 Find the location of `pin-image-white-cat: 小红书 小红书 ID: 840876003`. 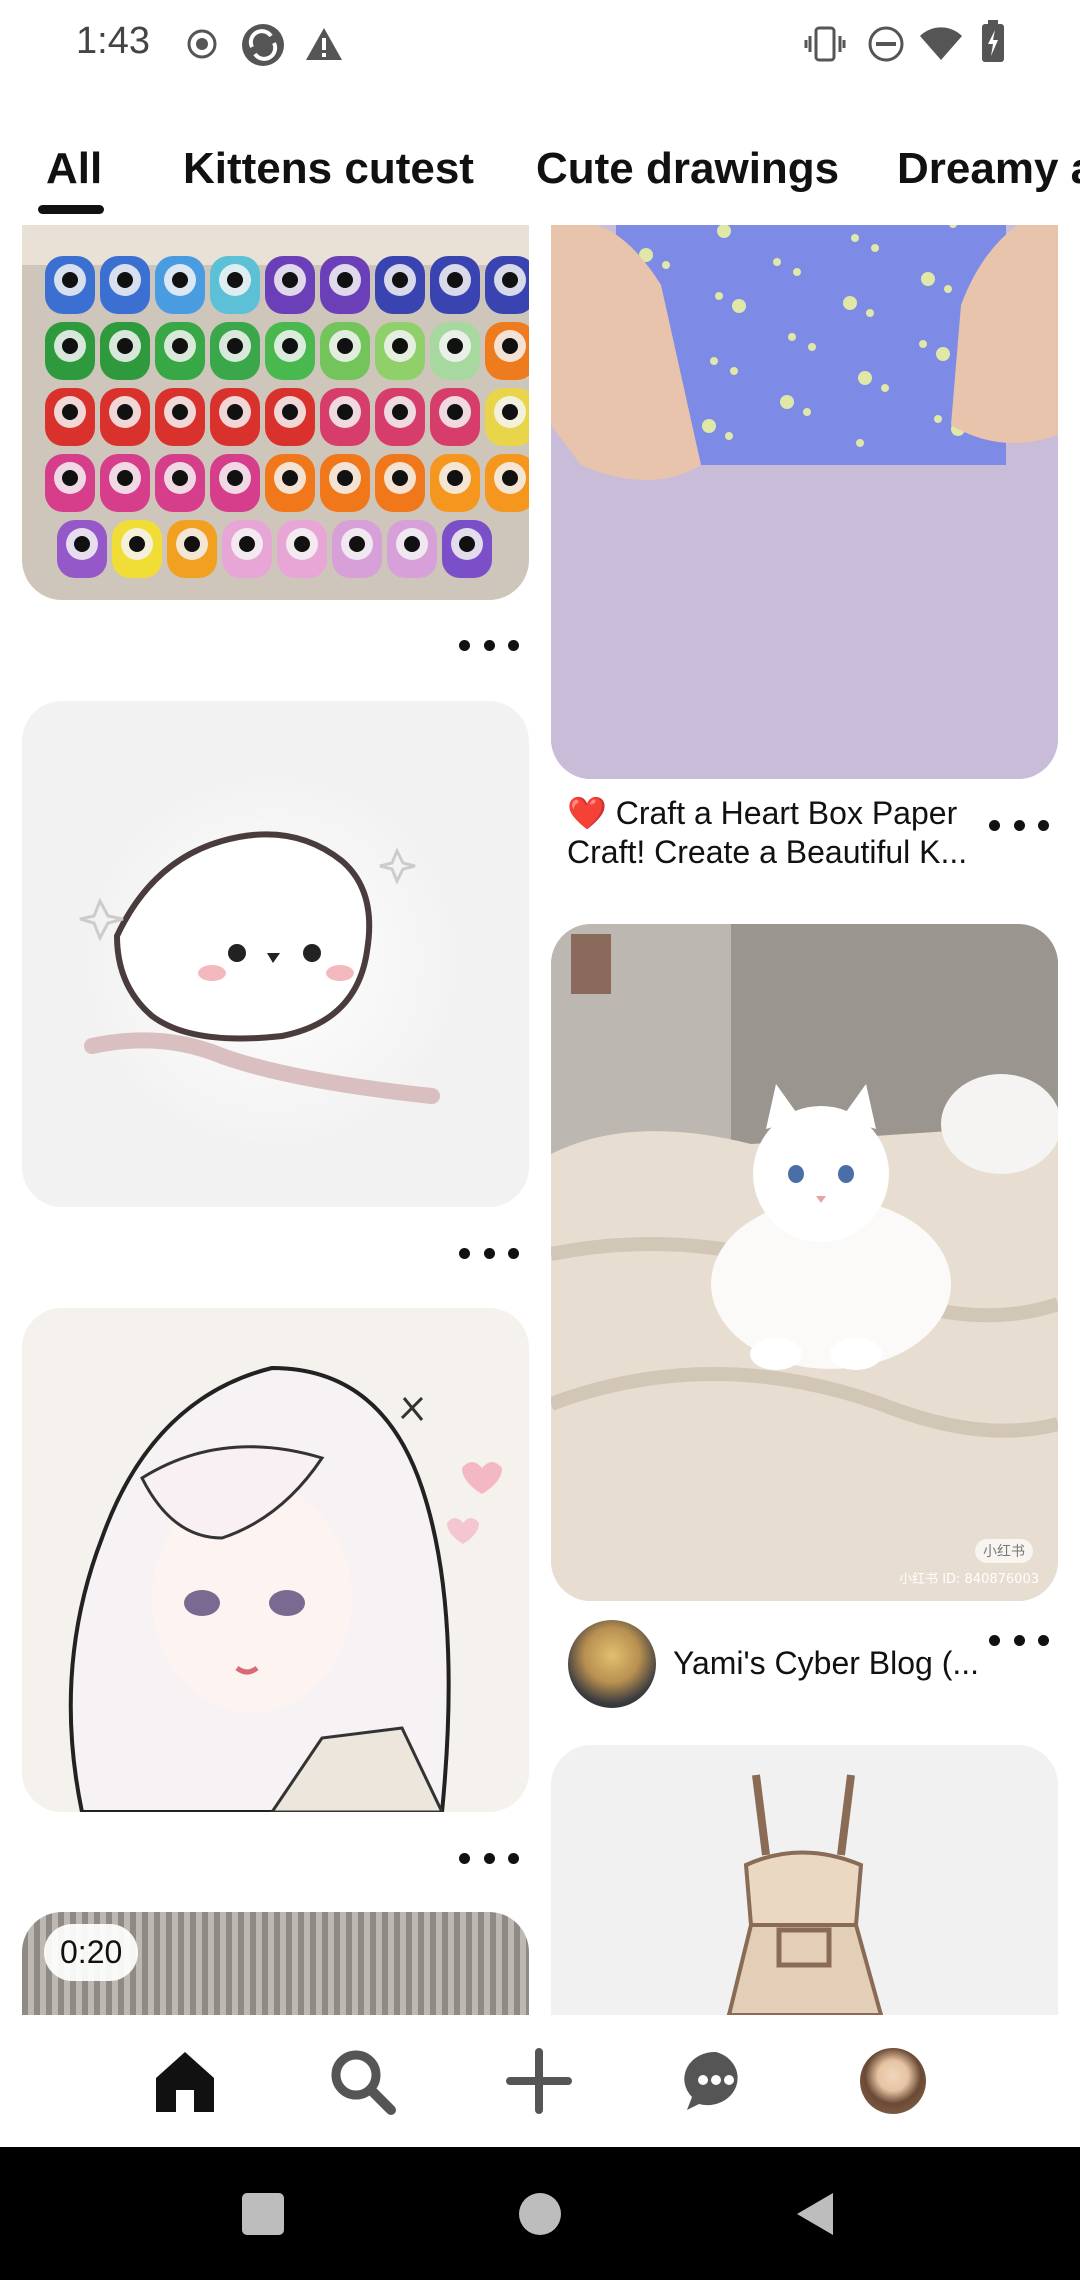

pin-image-white-cat: 小红书 小红书 ID: 840876003 is located at coordinates (804, 1262).